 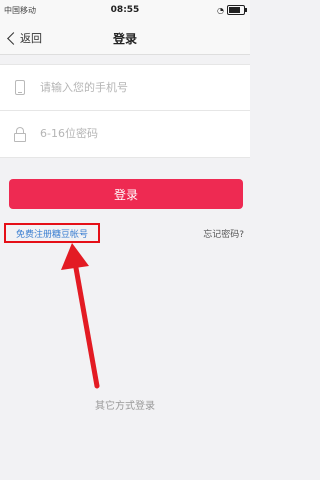 I want to click on battery-icon, so click(x=237, y=10).